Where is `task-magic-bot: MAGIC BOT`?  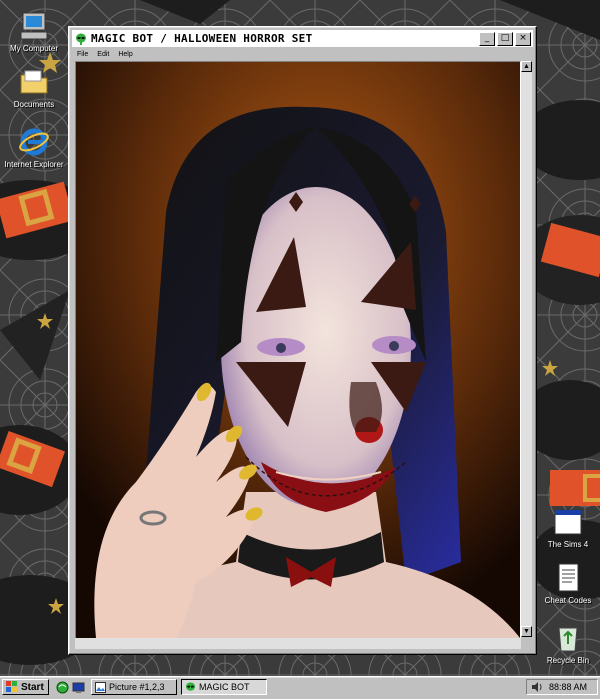 task-magic-bot: MAGIC BOT is located at coordinates (224, 687).